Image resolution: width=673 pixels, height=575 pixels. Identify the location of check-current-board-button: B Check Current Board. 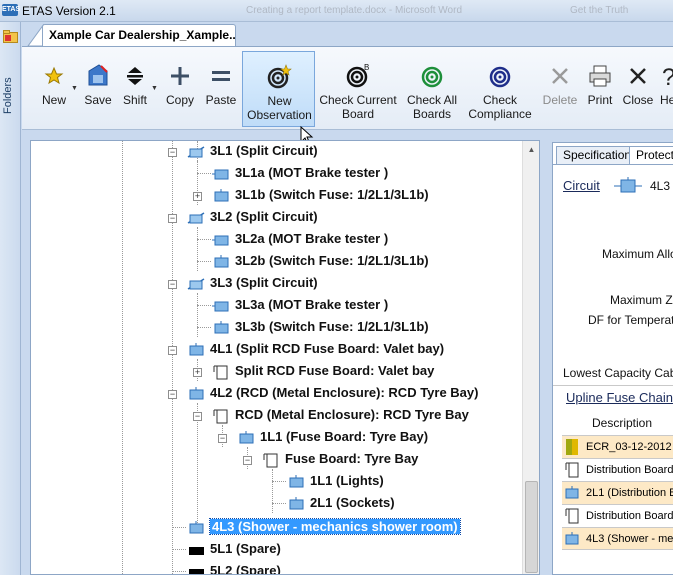
(358, 89).